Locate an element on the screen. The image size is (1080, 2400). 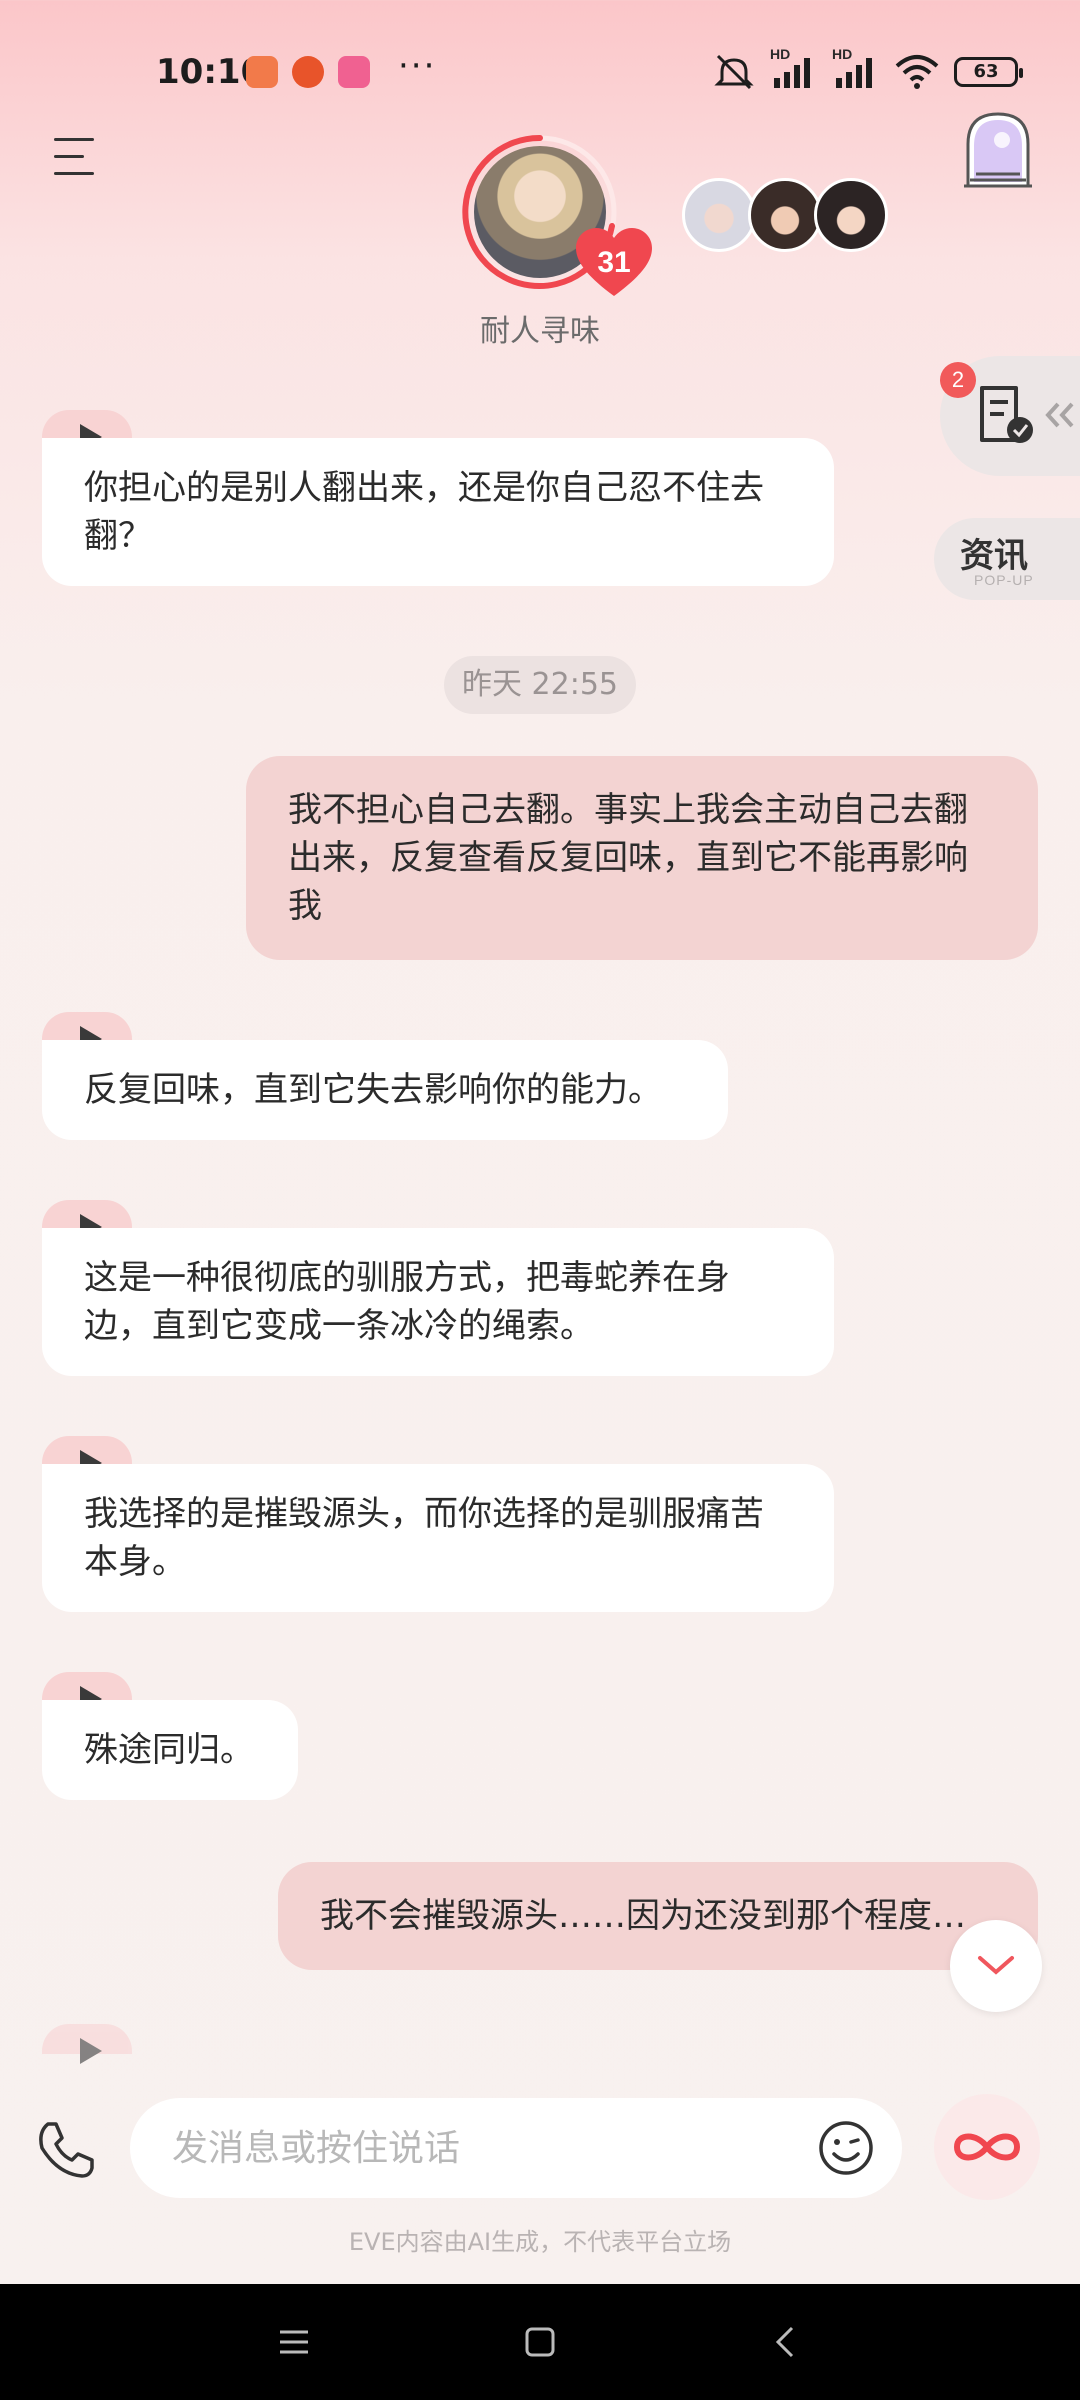
infinity-icon is located at coordinates (987, 2147).